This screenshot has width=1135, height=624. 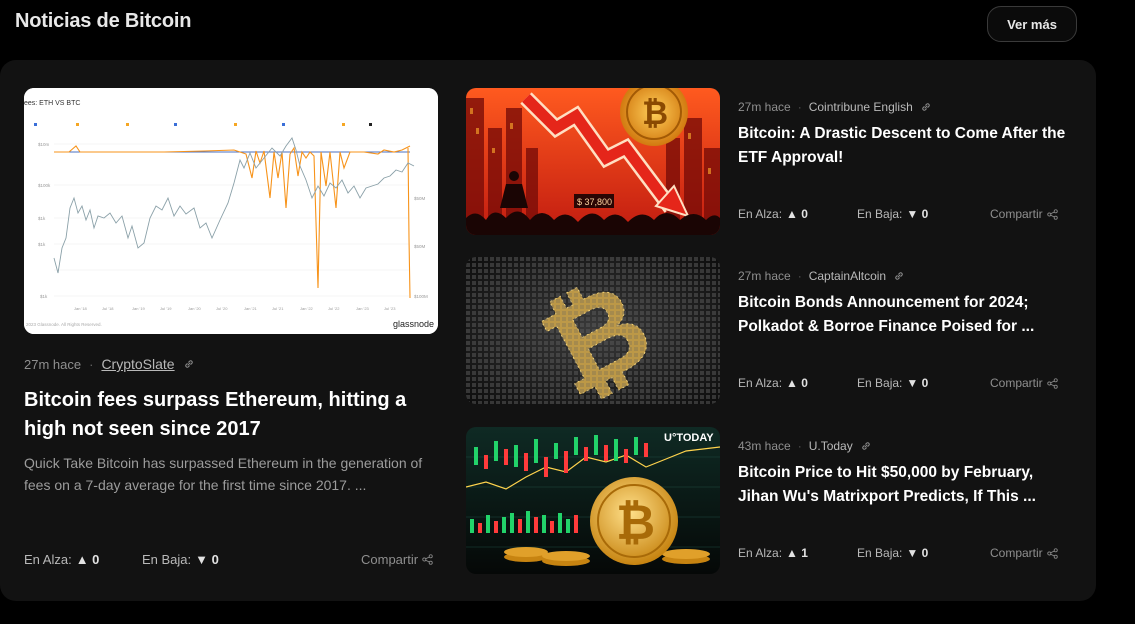 What do you see at coordinates (421, 296) in the screenshot?
I see `svg-text: $100M` at bounding box center [421, 296].